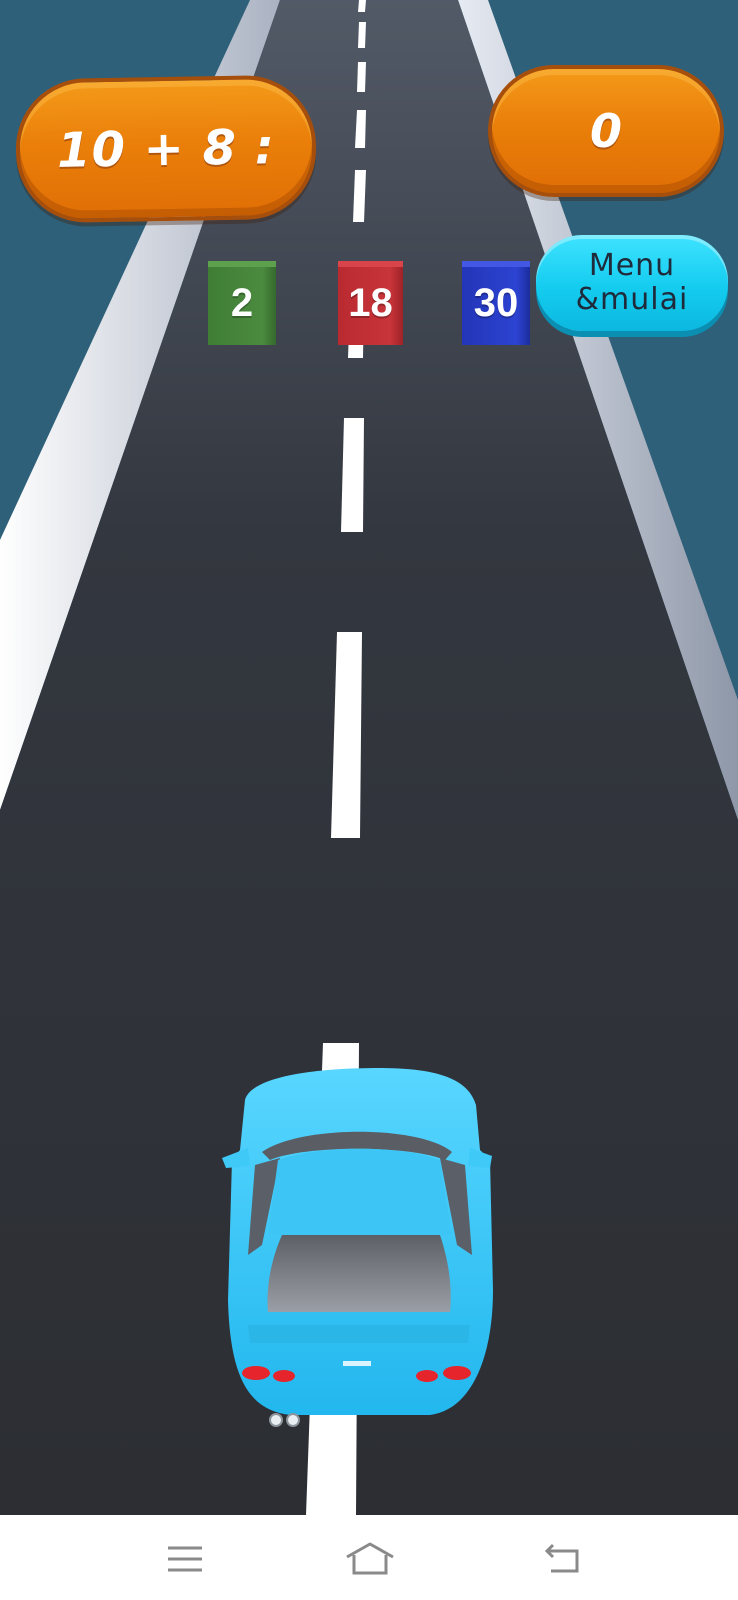 This screenshot has width=738, height=1600. I want to click on player-car, so click(357, 1247).